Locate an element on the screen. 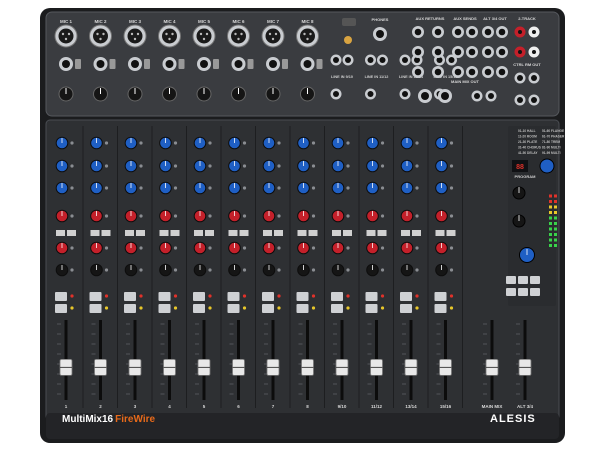 The width and height of the screenshot is (600, 450). two-track-label: 2-TRACK is located at coordinates (527, 18).